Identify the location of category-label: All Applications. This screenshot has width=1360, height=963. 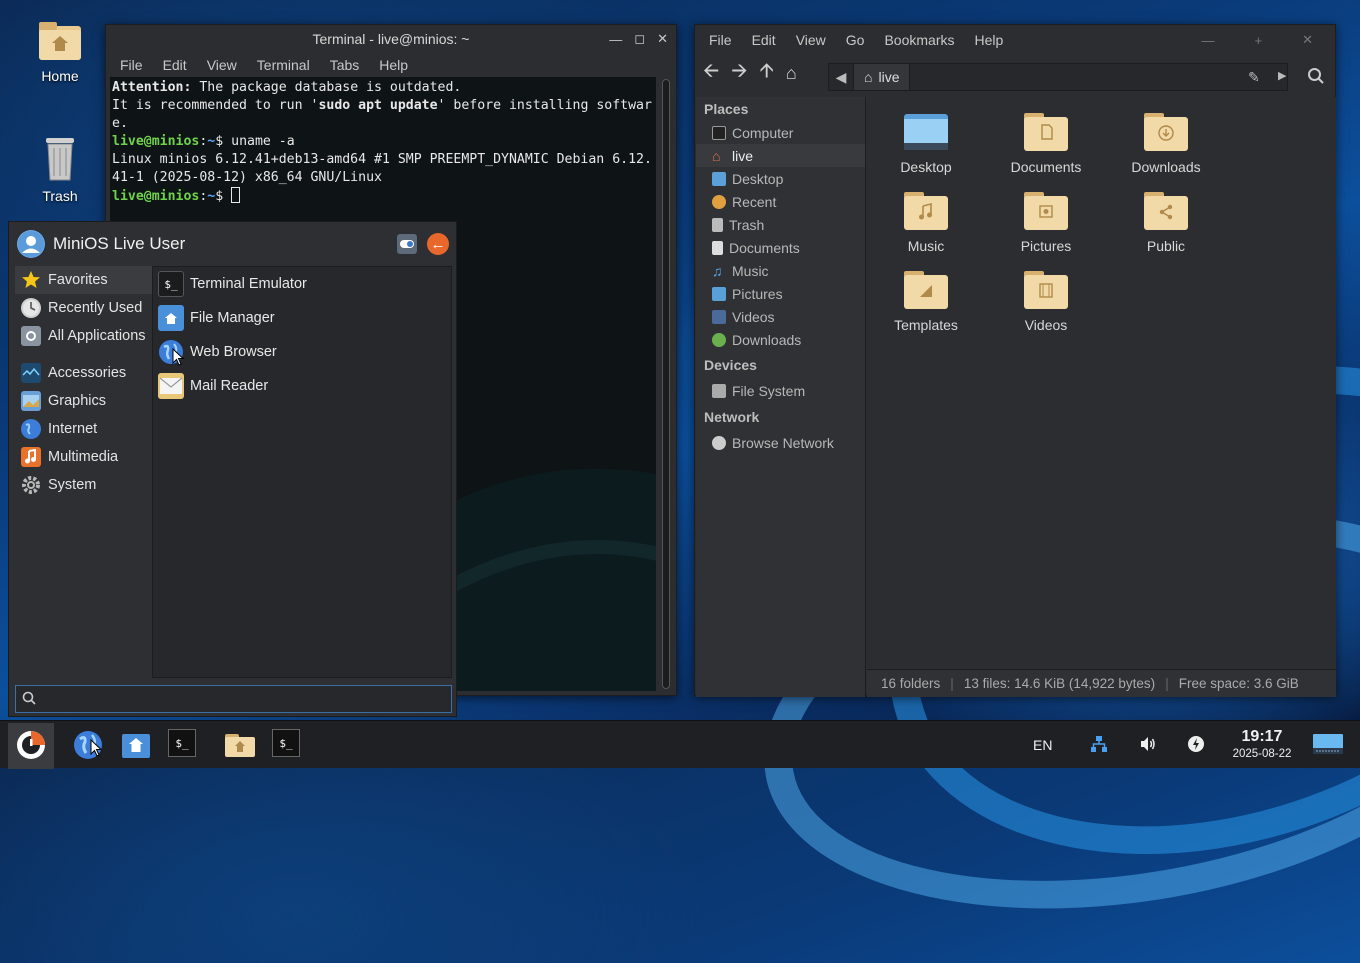
(97, 336).